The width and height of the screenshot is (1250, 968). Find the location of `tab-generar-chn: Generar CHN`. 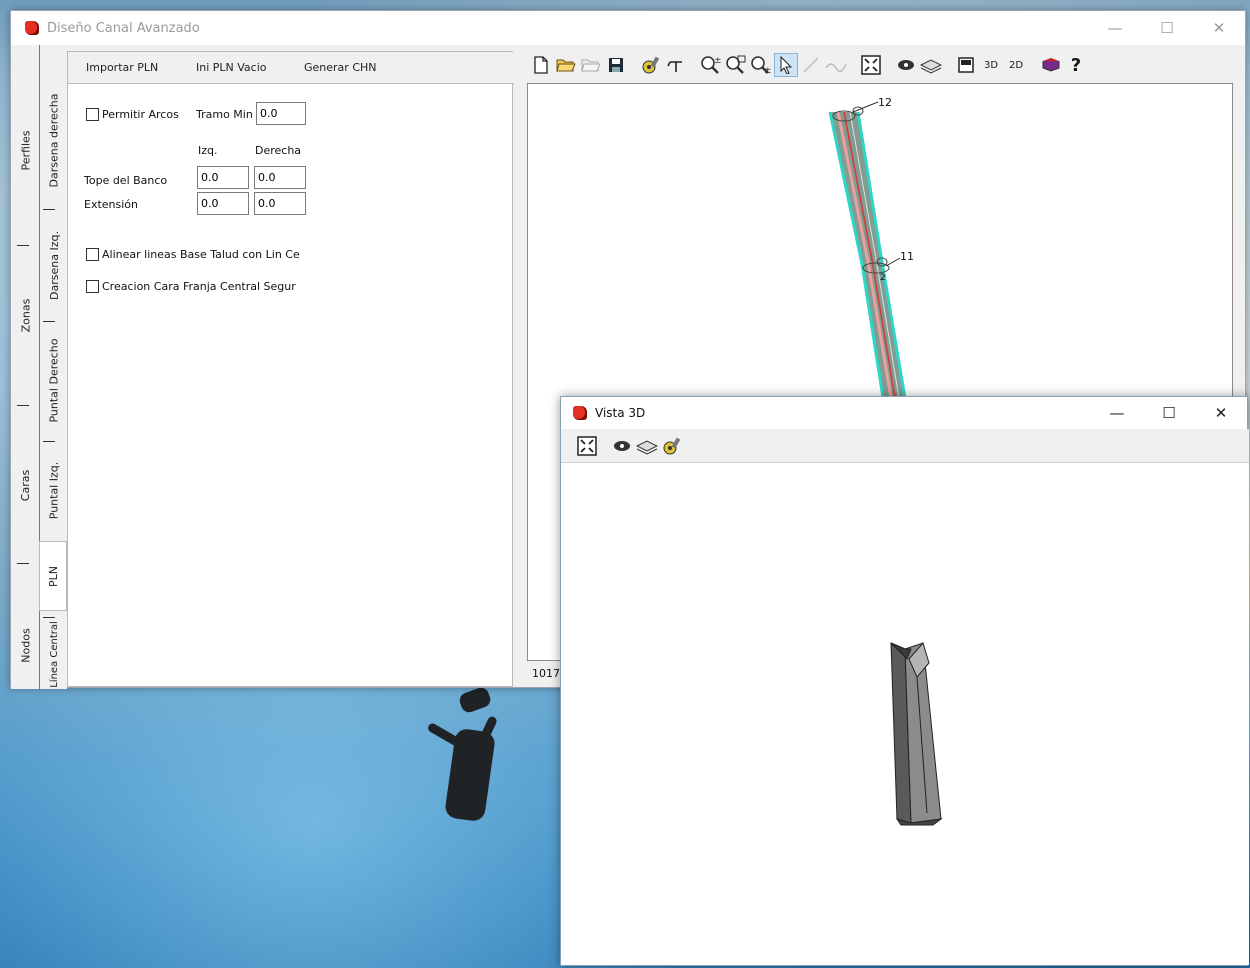

tab-generar-chn: Generar CHN is located at coordinates (340, 67).